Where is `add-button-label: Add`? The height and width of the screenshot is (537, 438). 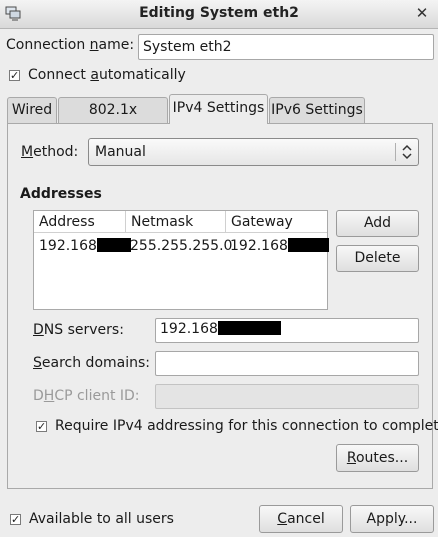
add-button-label: Add is located at coordinates (377, 223).